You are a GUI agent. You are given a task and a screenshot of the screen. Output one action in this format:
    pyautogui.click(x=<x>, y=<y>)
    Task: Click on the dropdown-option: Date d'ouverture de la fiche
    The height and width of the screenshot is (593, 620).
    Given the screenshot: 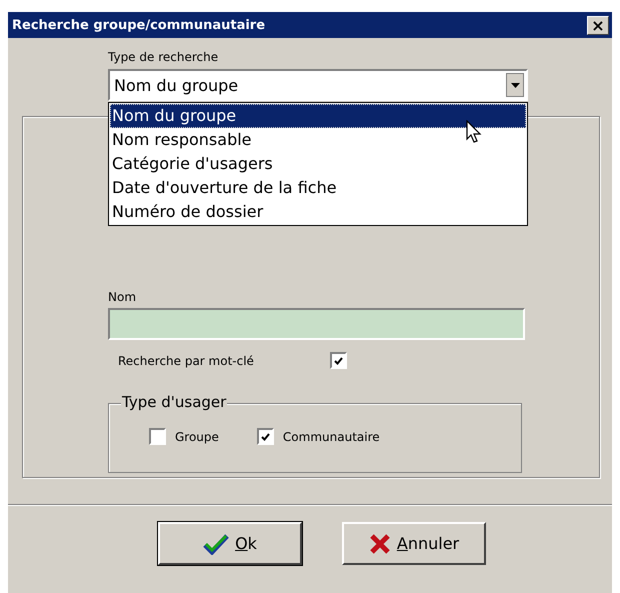 What is the action you would take?
    pyautogui.click(x=318, y=188)
    